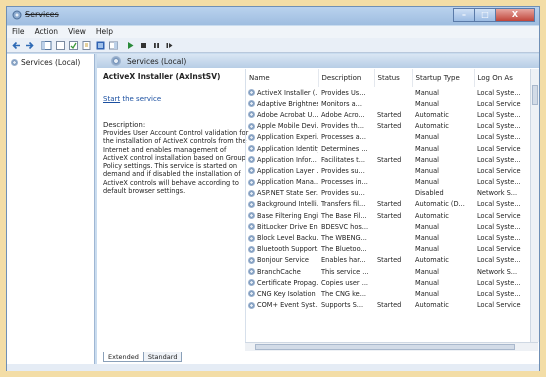 The width and height of the screenshot is (546, 377). I want to click on menu-action: Action, so click(47, 32).